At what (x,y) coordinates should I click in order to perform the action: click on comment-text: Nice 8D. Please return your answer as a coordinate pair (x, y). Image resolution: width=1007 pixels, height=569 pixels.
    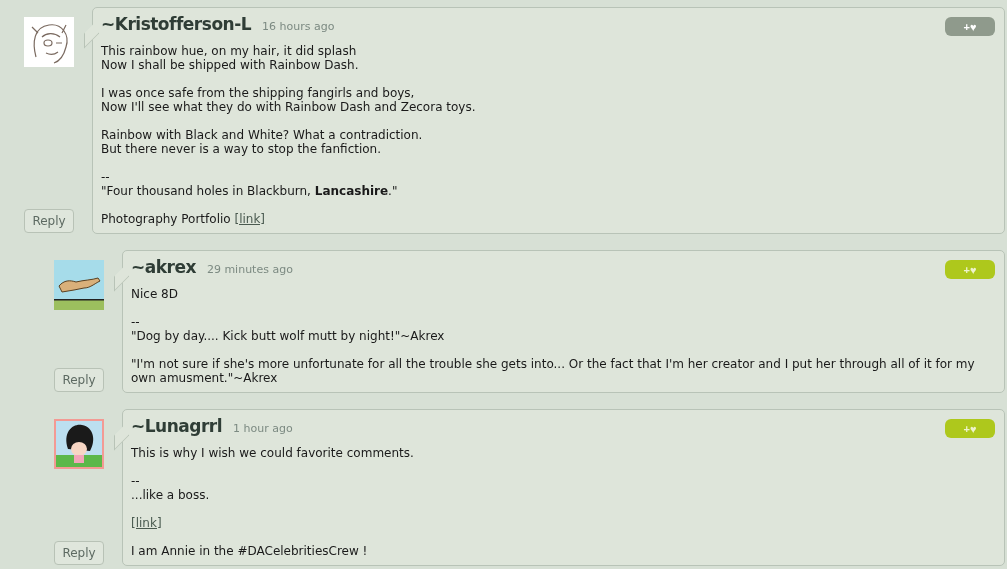
    Looking at the image, I should click on (155, 294).